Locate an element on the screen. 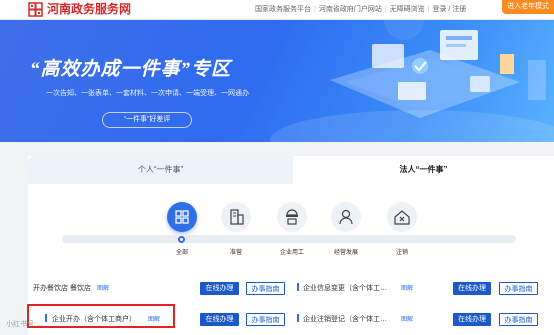 The height and width of the screenshot is (335, 554). stage-label-deregistration: 注销 is located at coordinates (401, 253).